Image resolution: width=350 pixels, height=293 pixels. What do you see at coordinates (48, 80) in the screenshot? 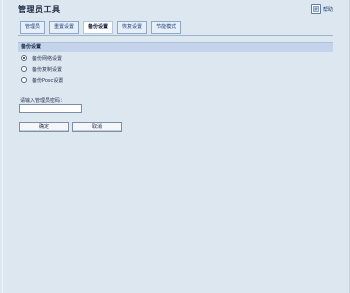
I see `radio-label: 备份Posc设置` at bounding box center [48, 80].